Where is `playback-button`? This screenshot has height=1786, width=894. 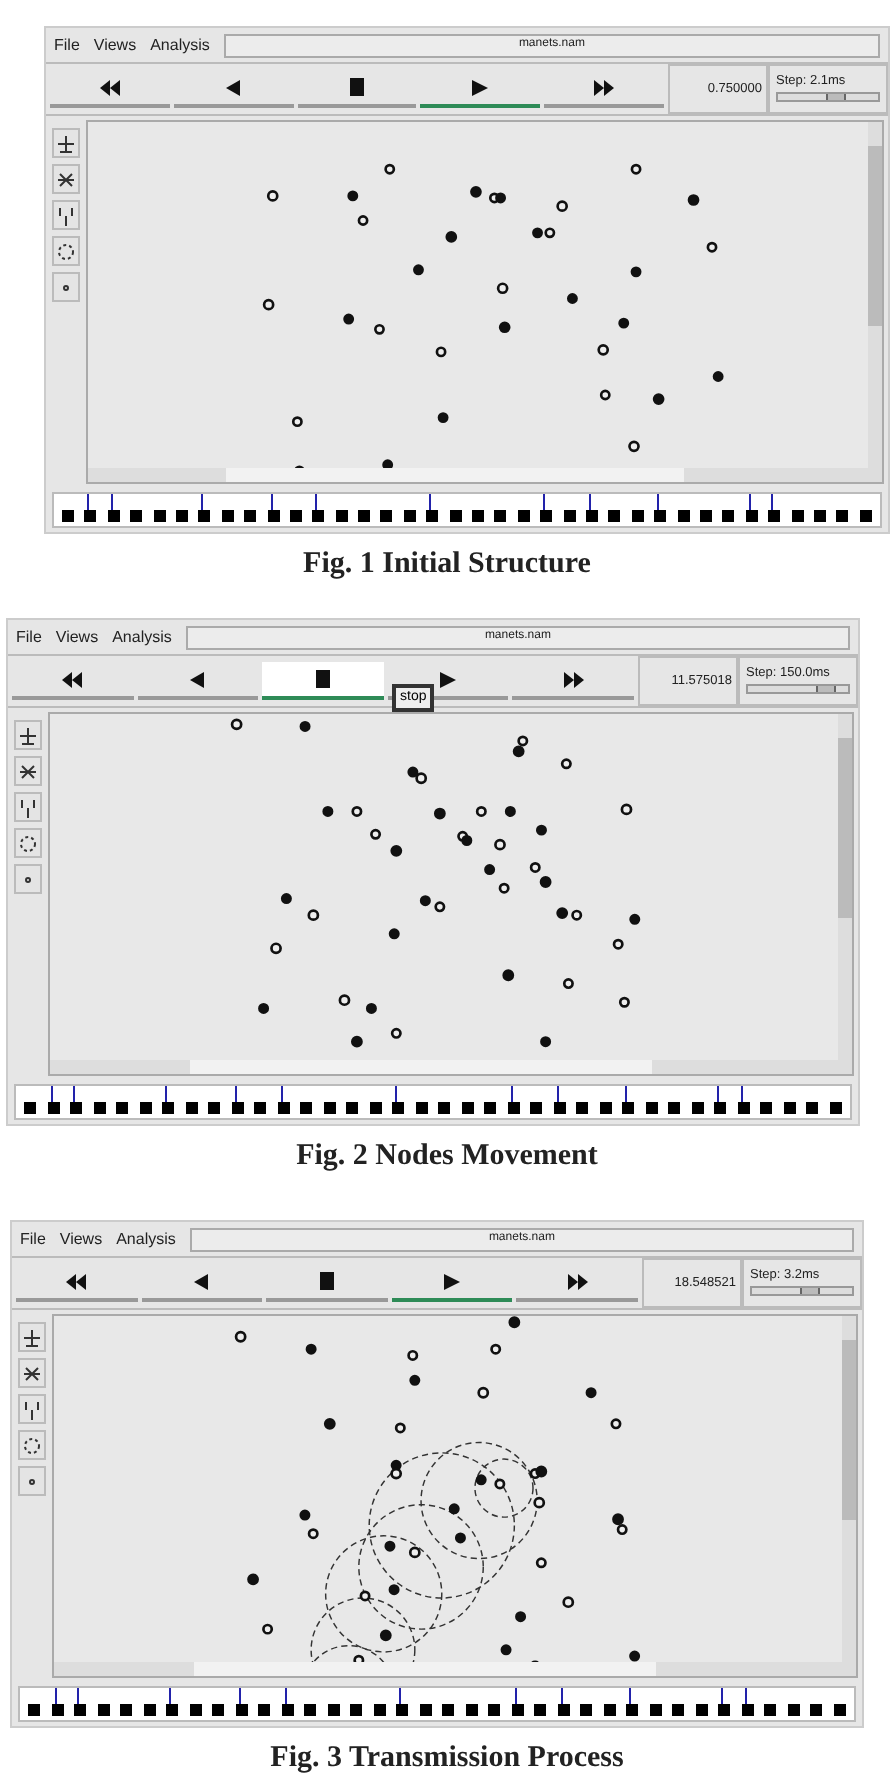 playback-button is located at coordinates (323, 681).